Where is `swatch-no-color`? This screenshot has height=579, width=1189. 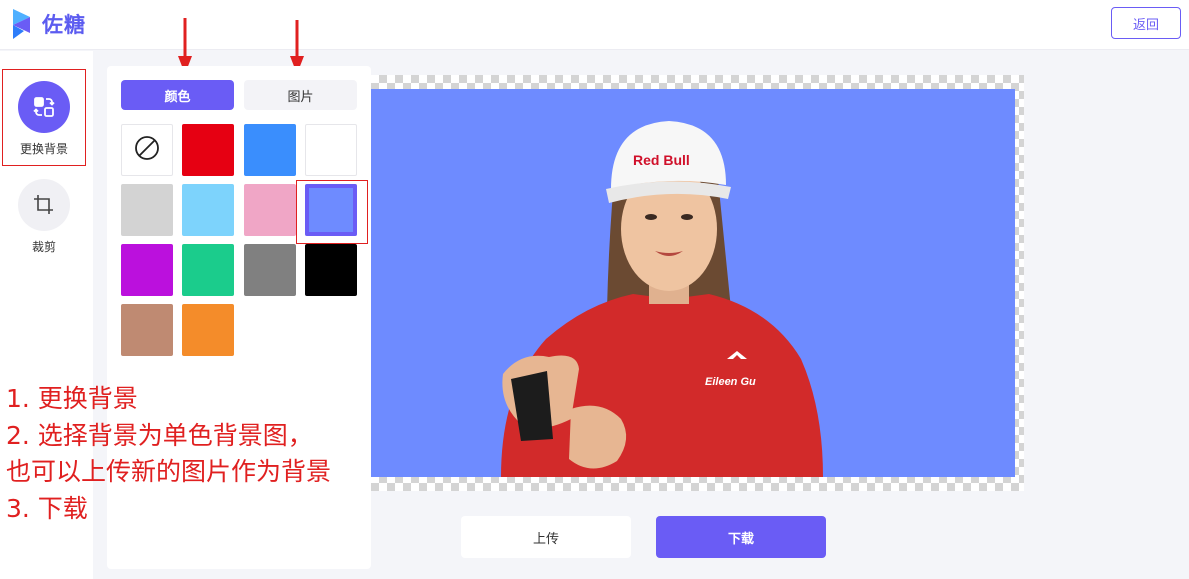 swatch-no-color is located at coordinates (147, 150).